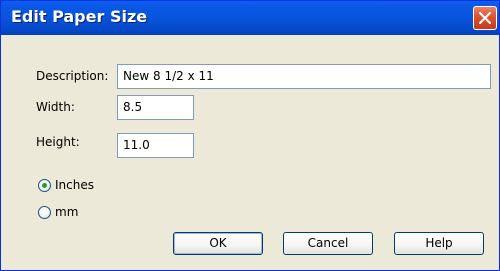  Describe the element at coordinates (74, 185) in the screenshot. I see `inches-radio-label: Inches` at that location.